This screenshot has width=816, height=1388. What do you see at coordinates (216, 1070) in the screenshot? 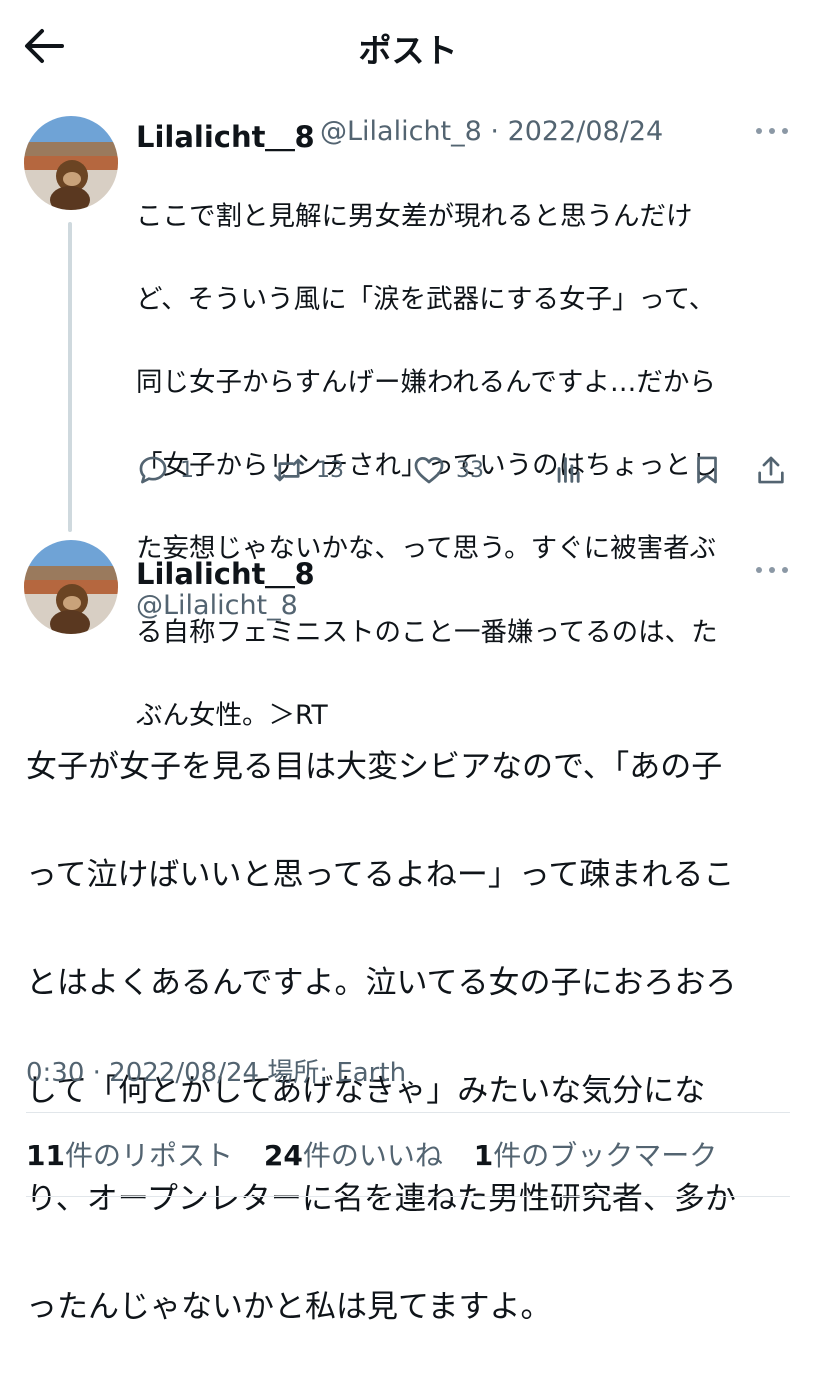
I see `post-timestamp: 0:30 · 2022/08/24 場所: Earth` at bounding box center [216, 1070].